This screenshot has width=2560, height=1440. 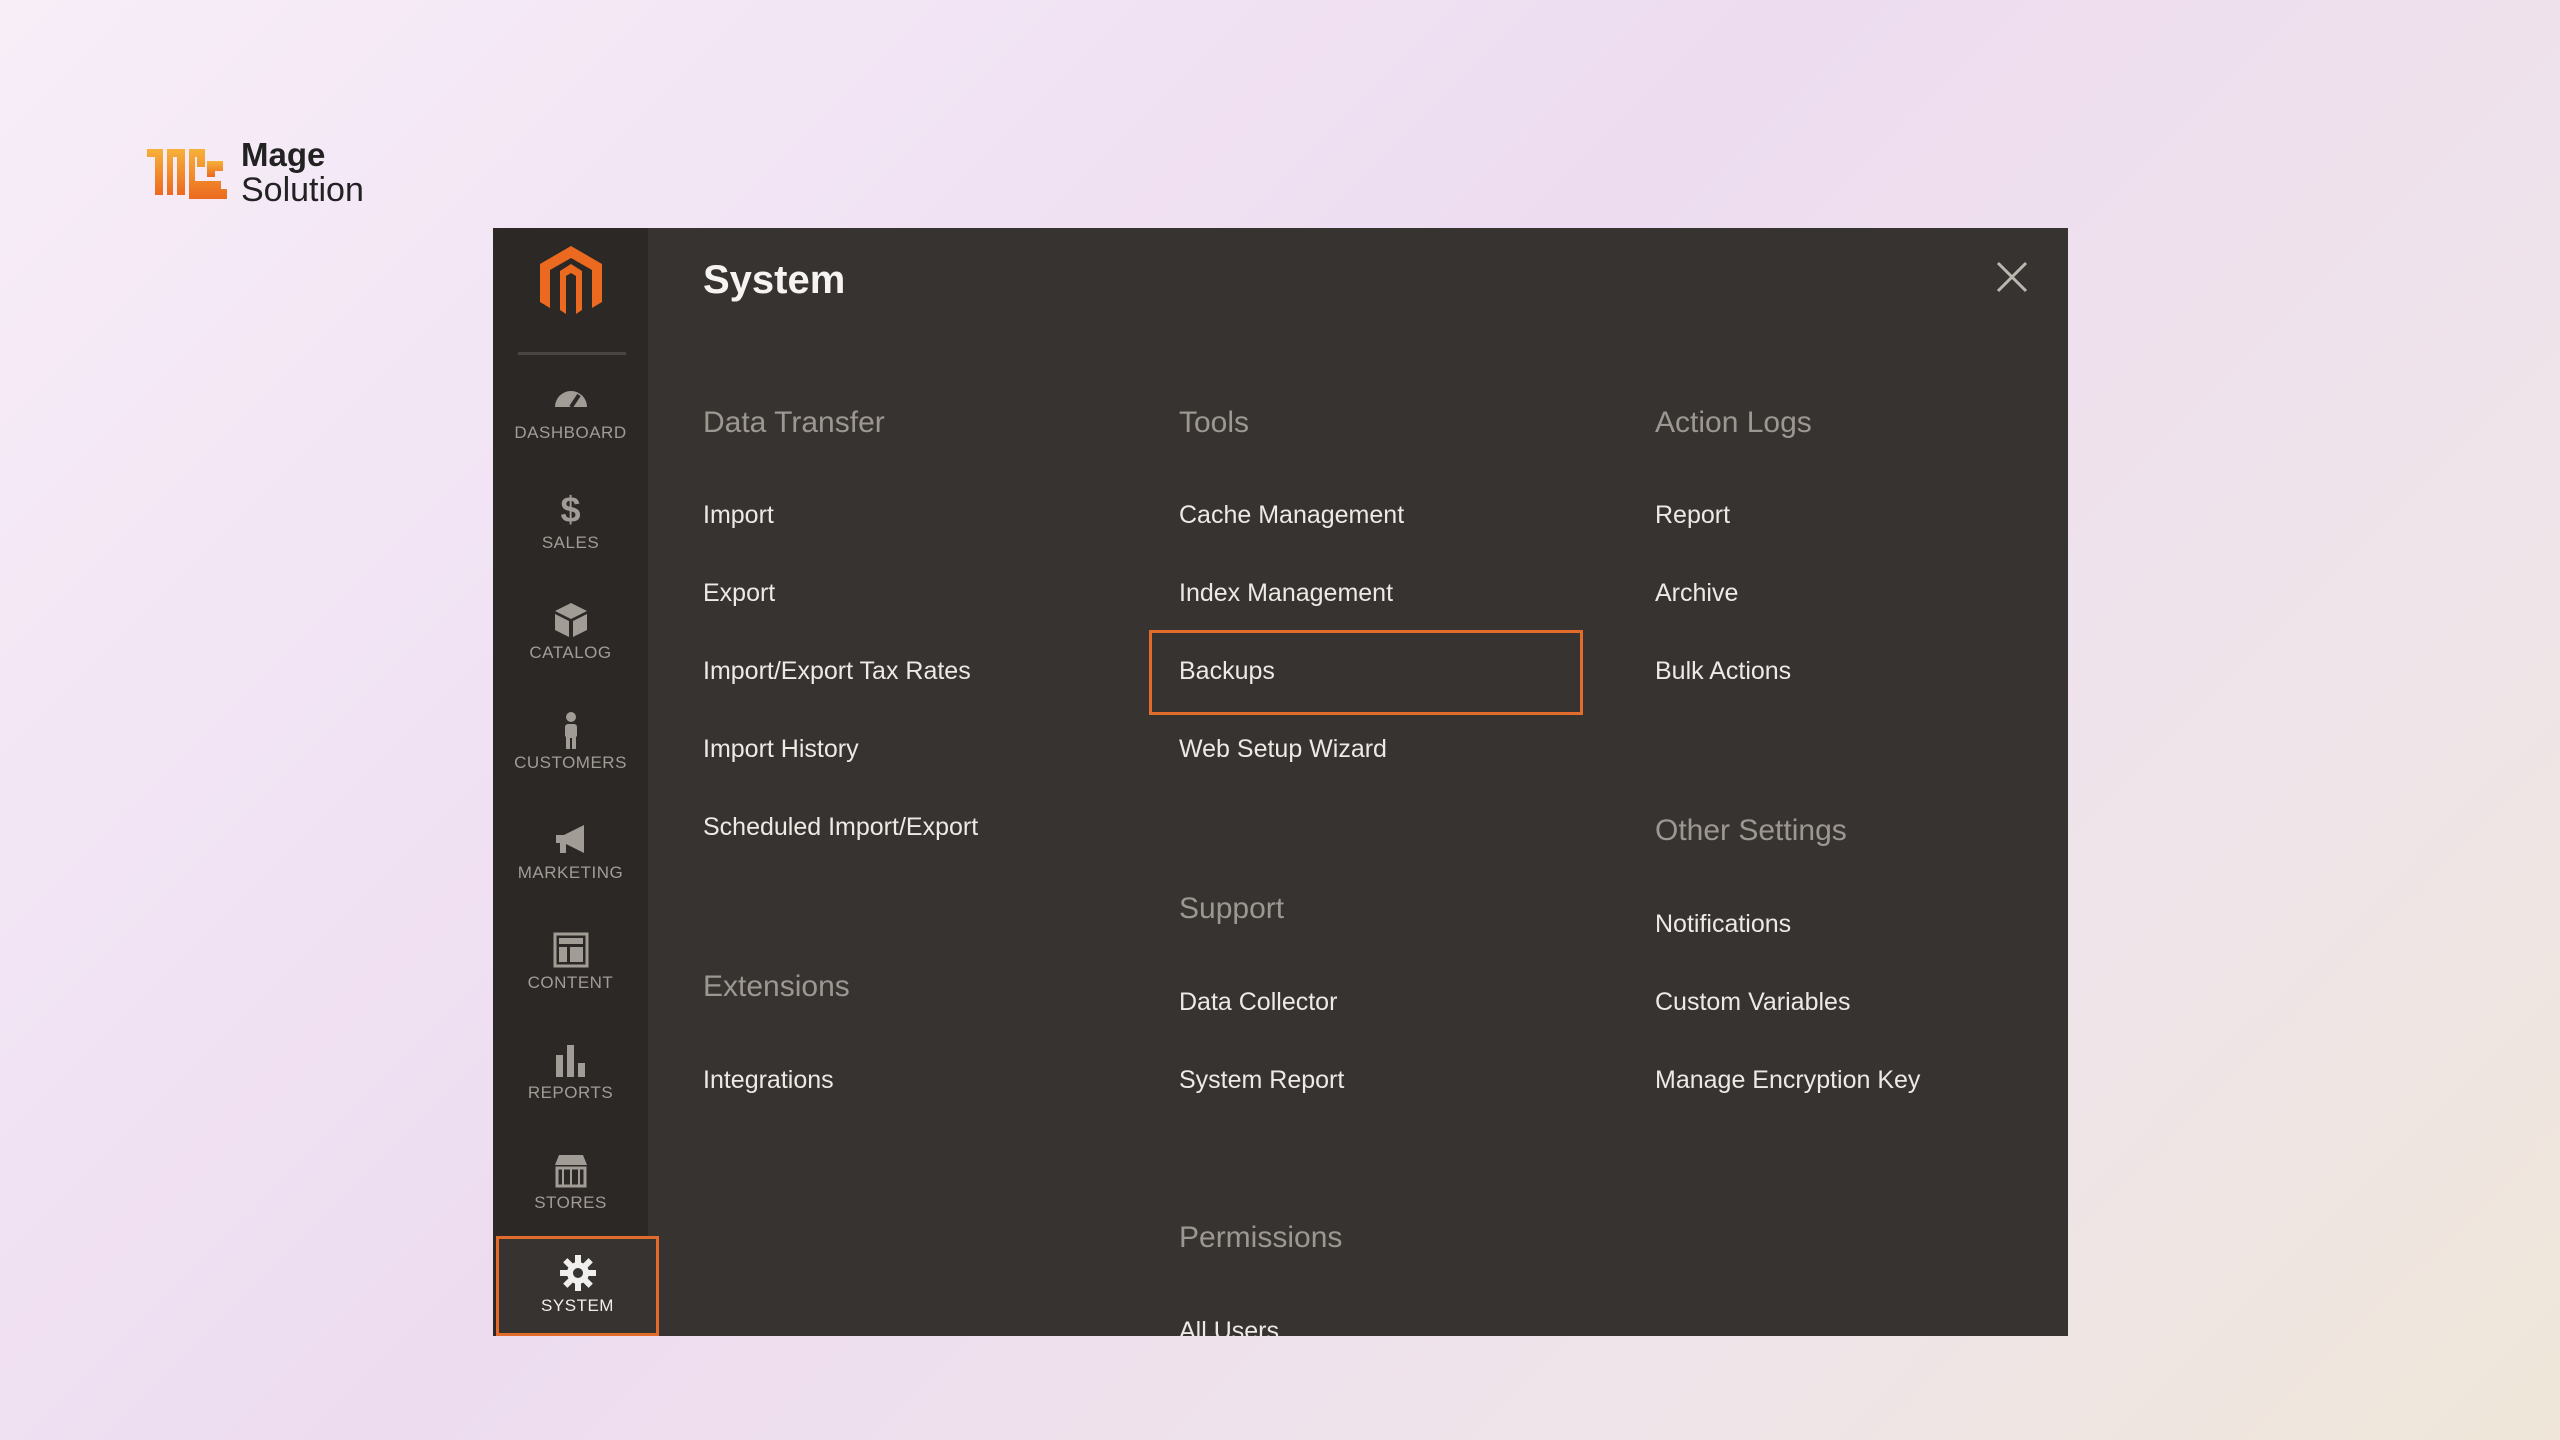 I want to click on sidebar-item-label: MARKETING, so click(x=570, y=872).